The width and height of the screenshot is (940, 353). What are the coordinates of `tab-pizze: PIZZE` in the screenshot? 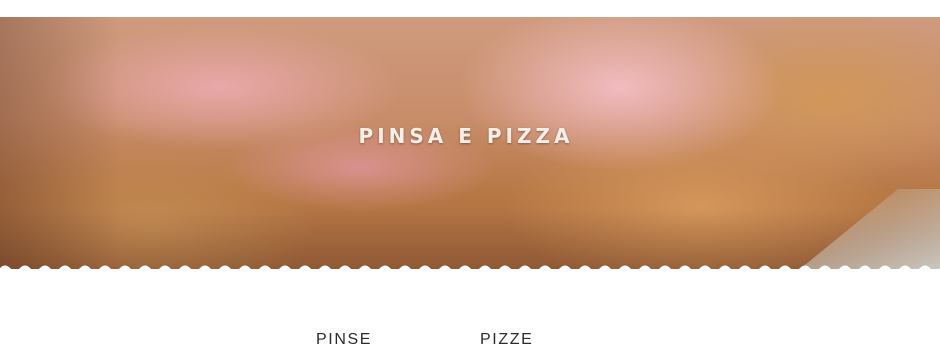 It's located at (506, 340).